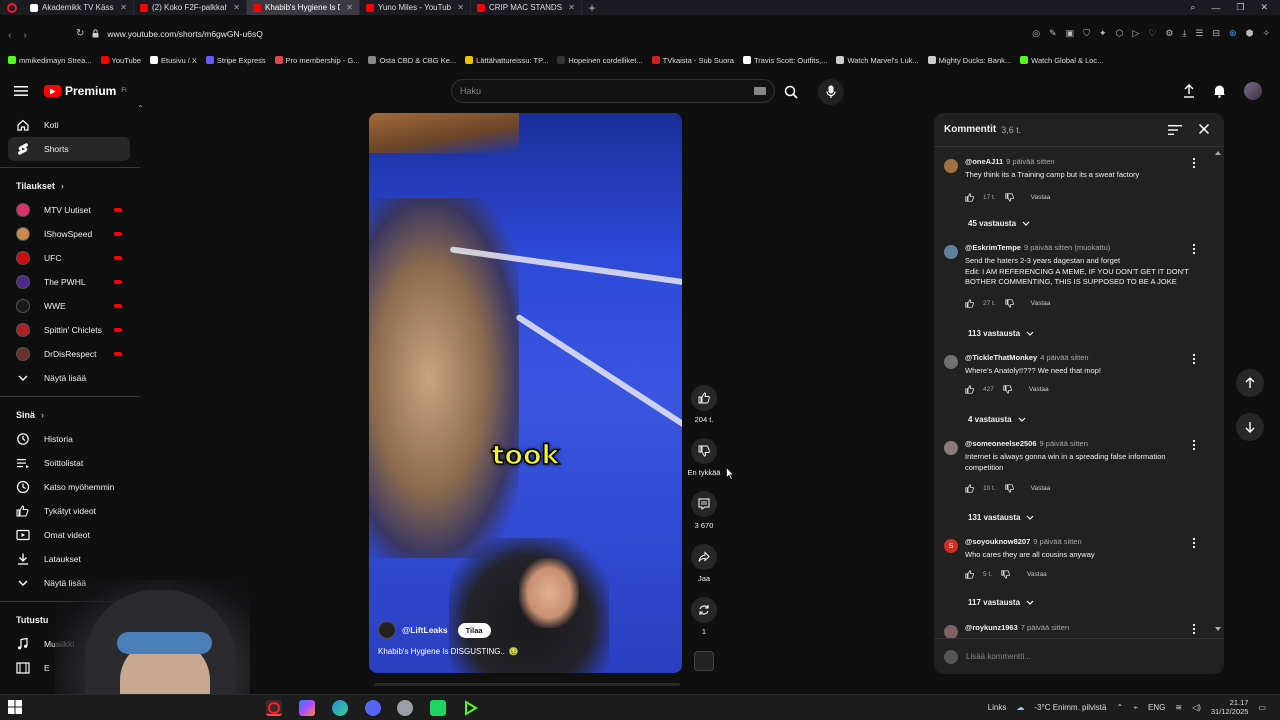 The image size is (1280, 720). What do you see at coordinates (1001, 333) in the screenshot?
I see `view-replies-button: 113 vastausta` at bounding box center [1001, 333].